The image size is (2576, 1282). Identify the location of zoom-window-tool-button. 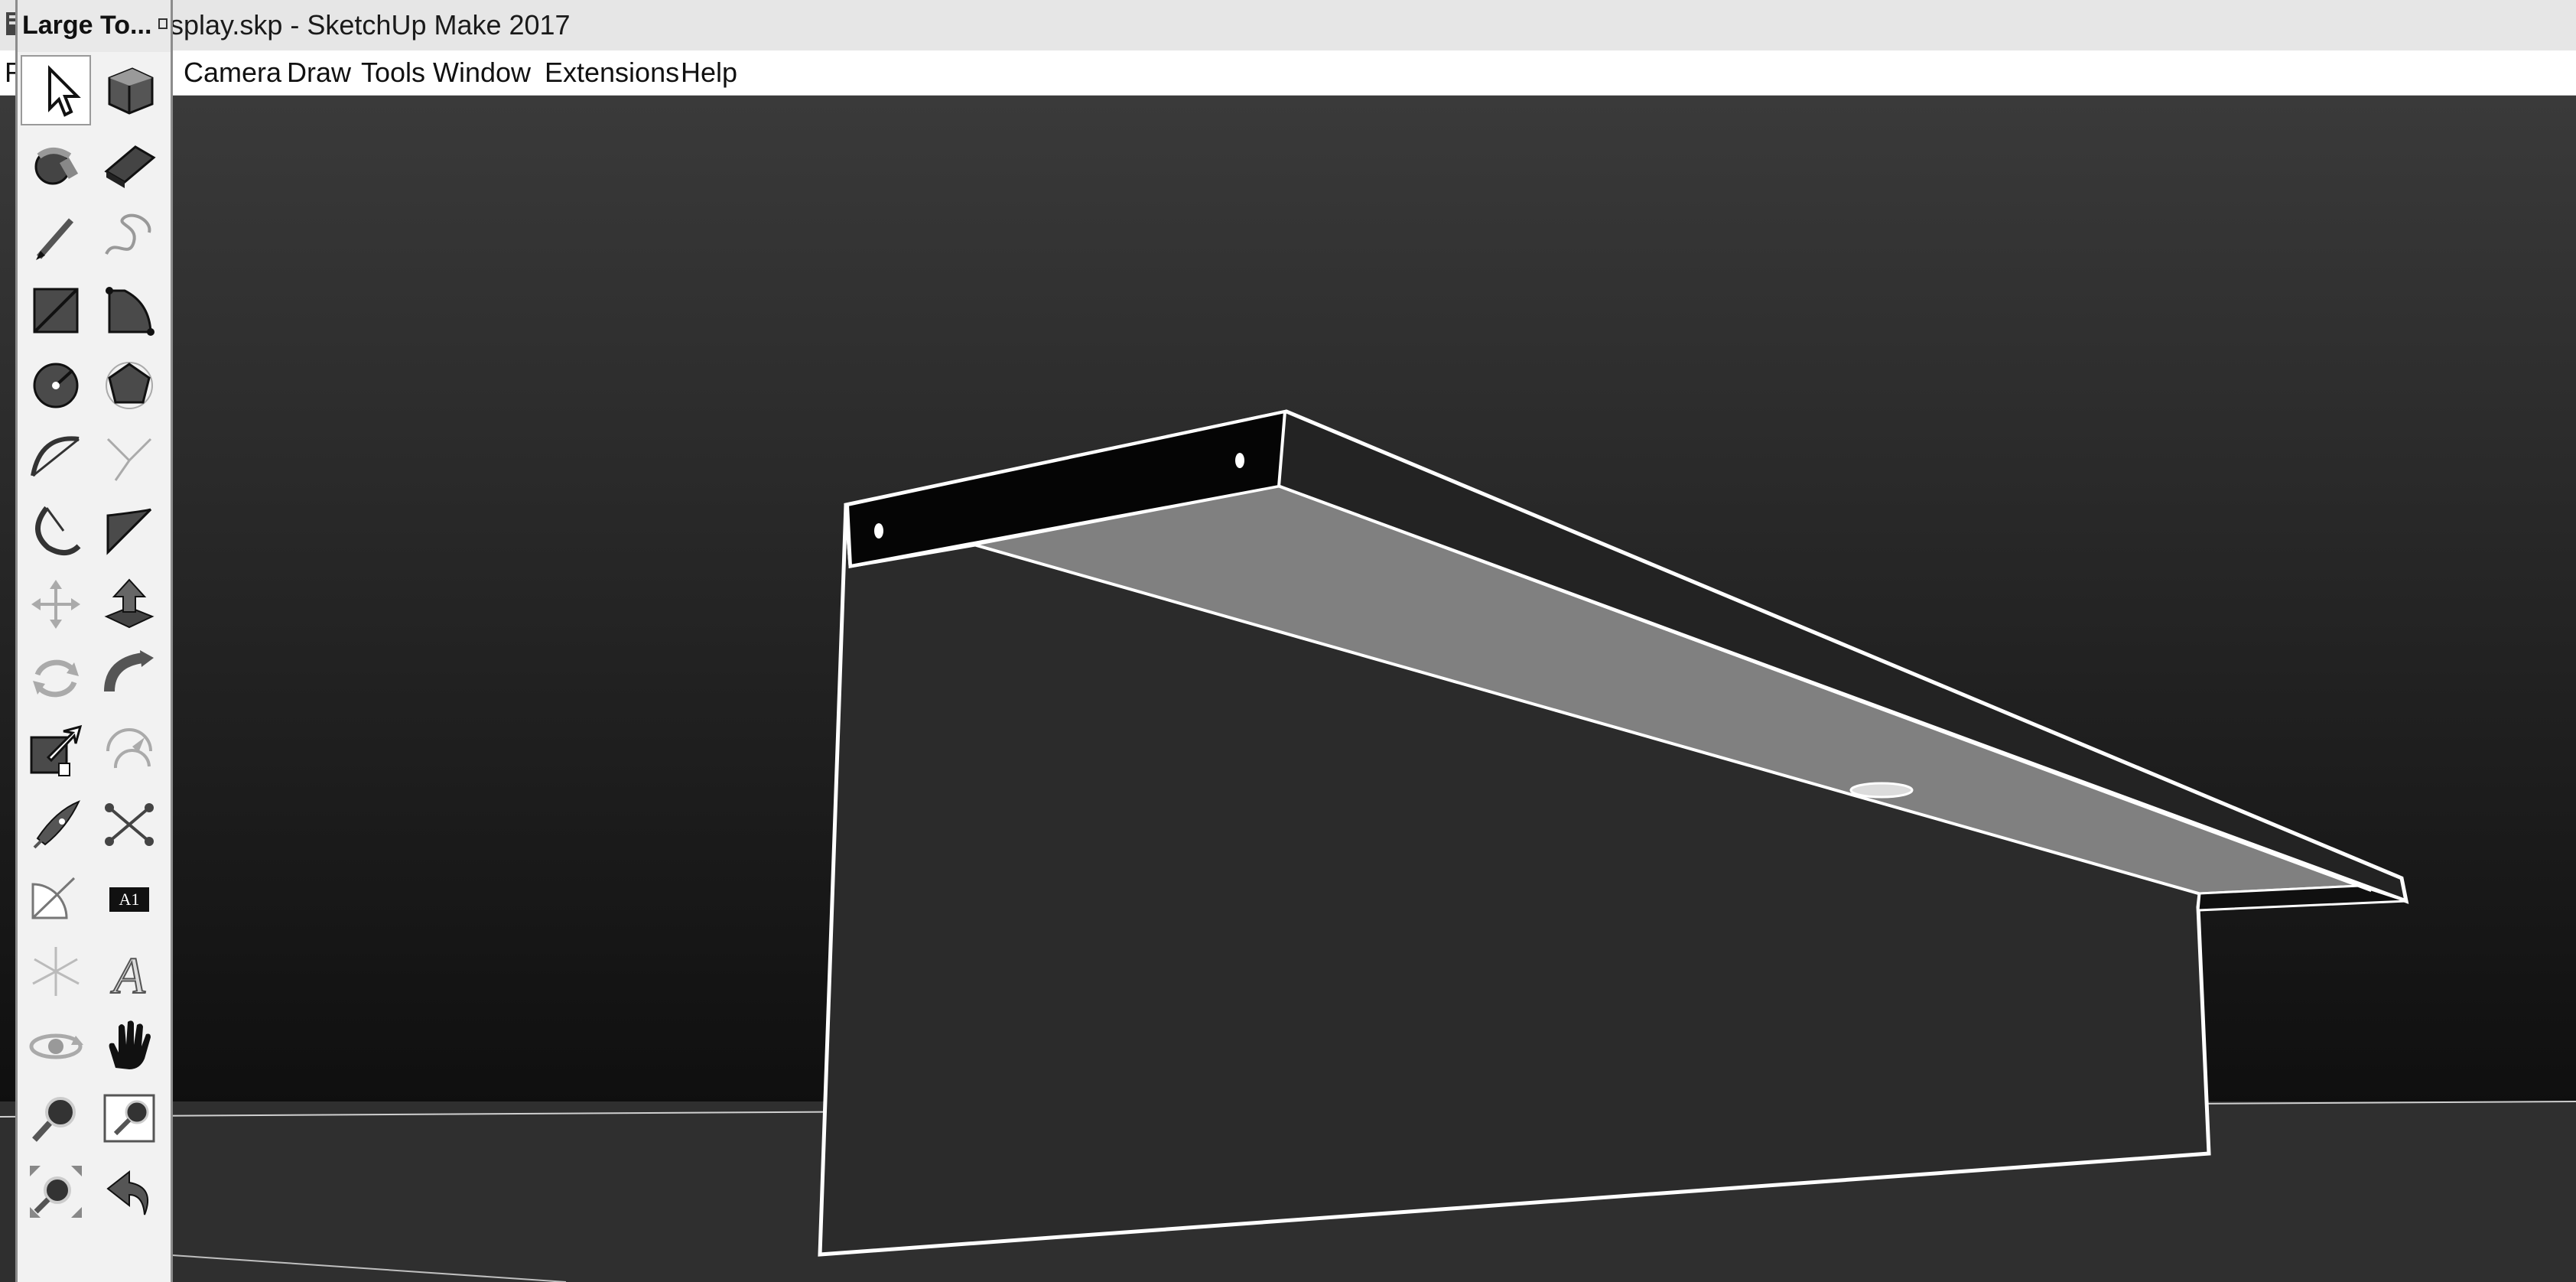
(129, 1118).